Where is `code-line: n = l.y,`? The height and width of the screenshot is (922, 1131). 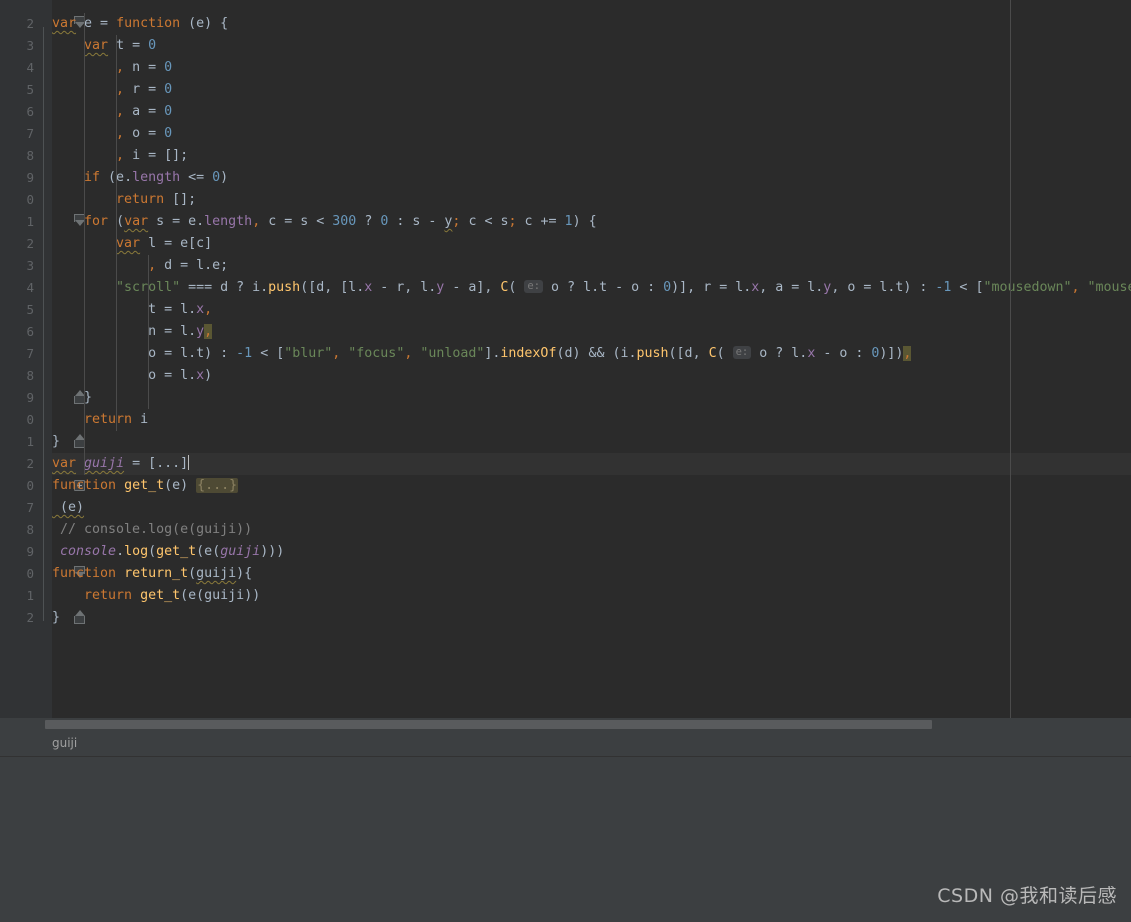 code-line: n = l.y, is located at coordinates (591, 332).